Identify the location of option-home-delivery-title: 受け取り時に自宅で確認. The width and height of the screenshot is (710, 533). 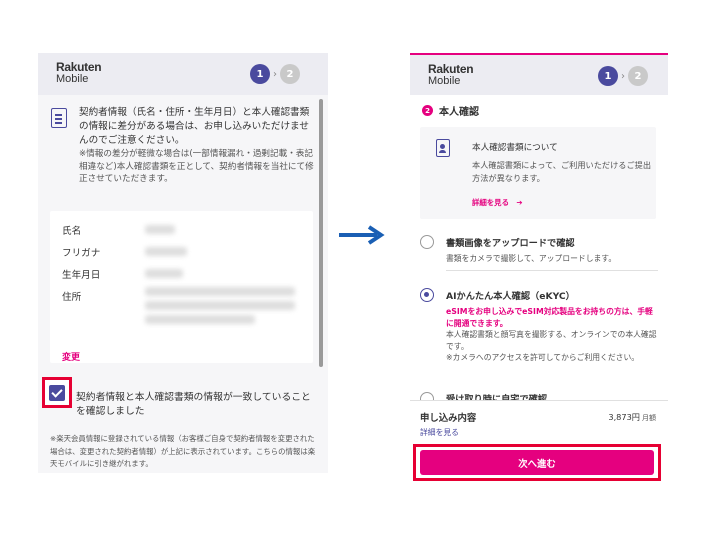
(497, 397).